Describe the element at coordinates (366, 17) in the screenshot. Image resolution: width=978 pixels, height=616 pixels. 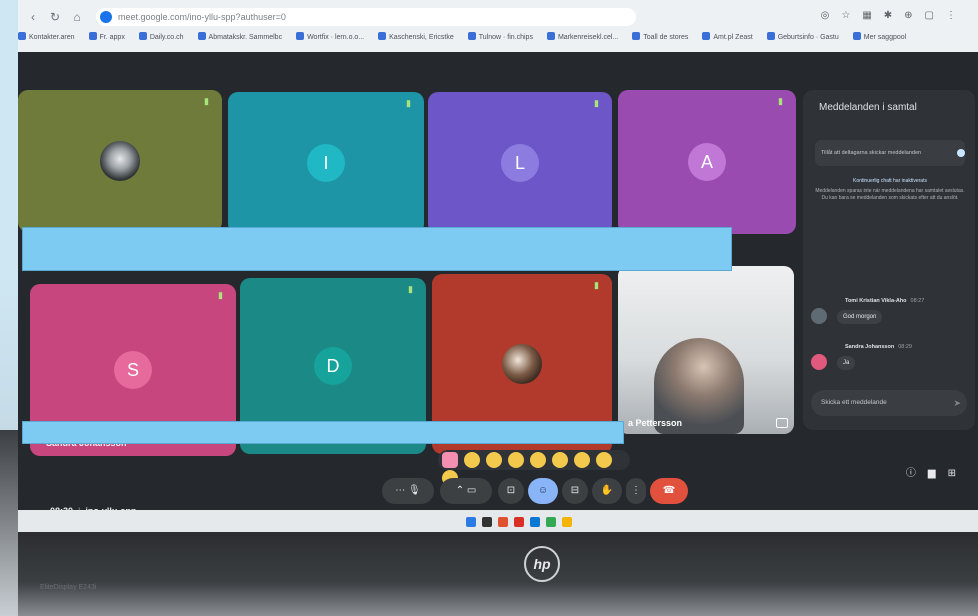
I see `address-bar: meet.google.com/ino-yllu-spp?authuser=0` at that location.